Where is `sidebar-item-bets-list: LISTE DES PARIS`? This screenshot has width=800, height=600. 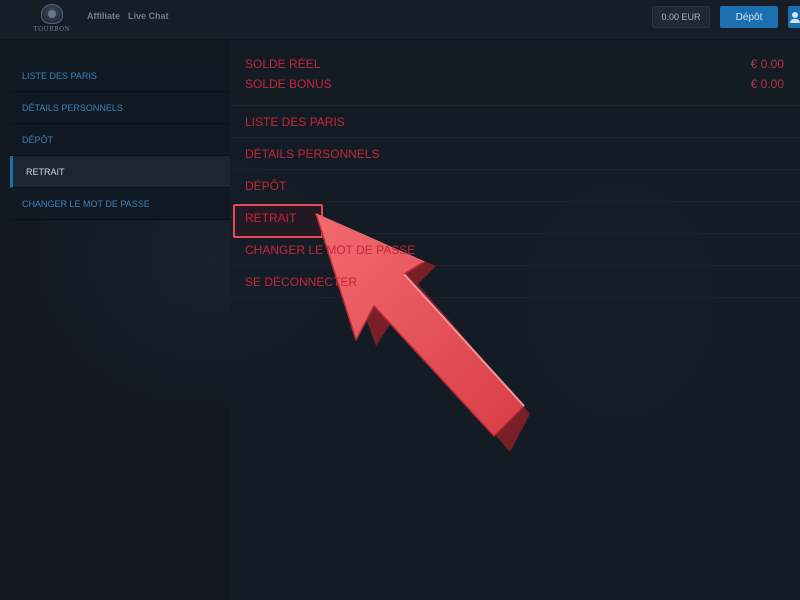
sidebar-item-bets-list: LISTE DES PARIS is located at coordinates (120, 76).